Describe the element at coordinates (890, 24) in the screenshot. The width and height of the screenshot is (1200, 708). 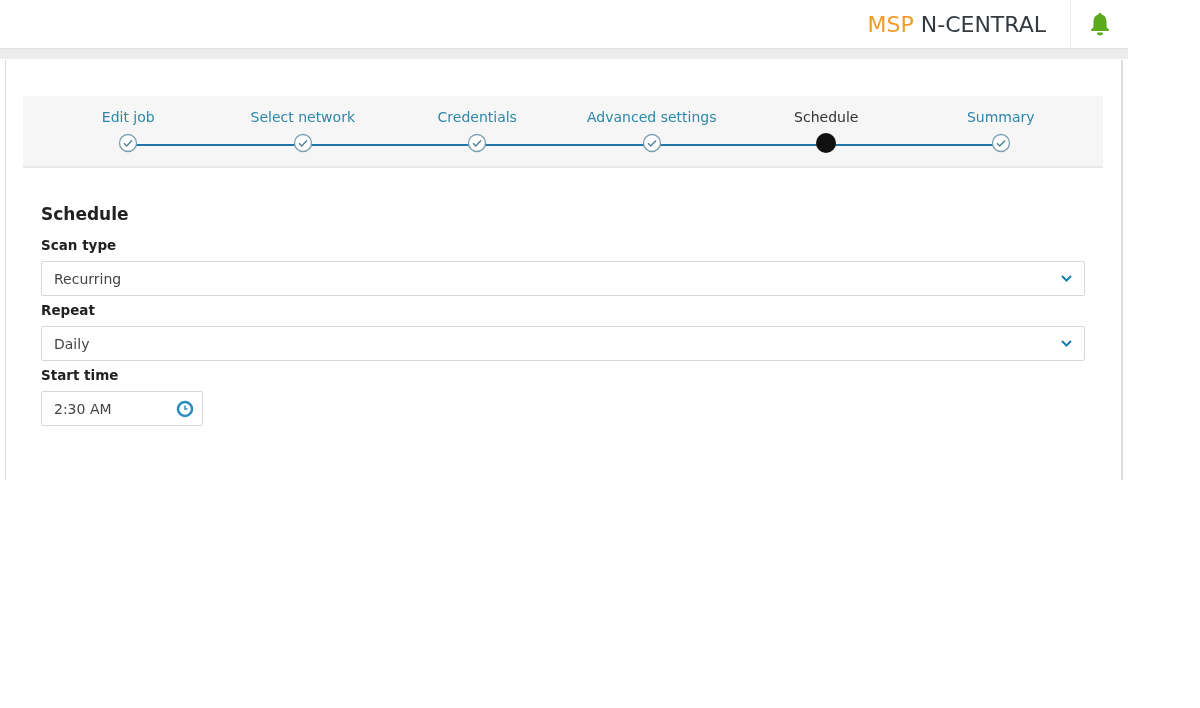
I see `logo-prefix: MSP` at that location.